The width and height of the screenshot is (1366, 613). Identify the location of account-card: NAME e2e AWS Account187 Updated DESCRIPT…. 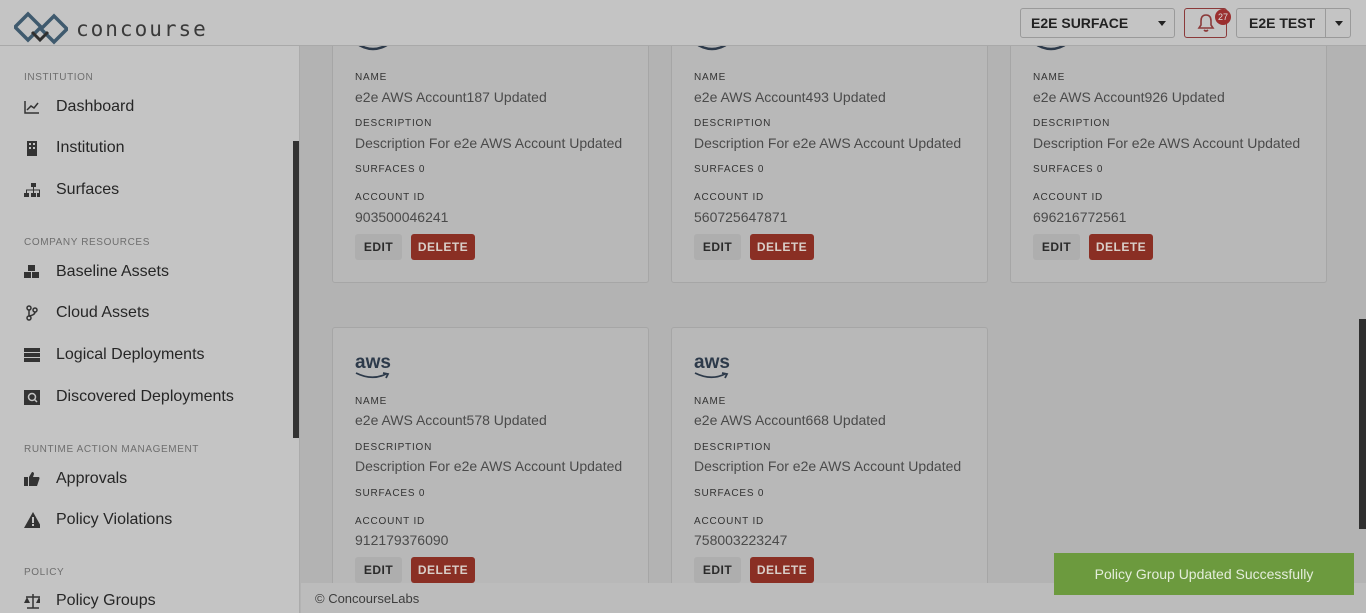
(490, 156).